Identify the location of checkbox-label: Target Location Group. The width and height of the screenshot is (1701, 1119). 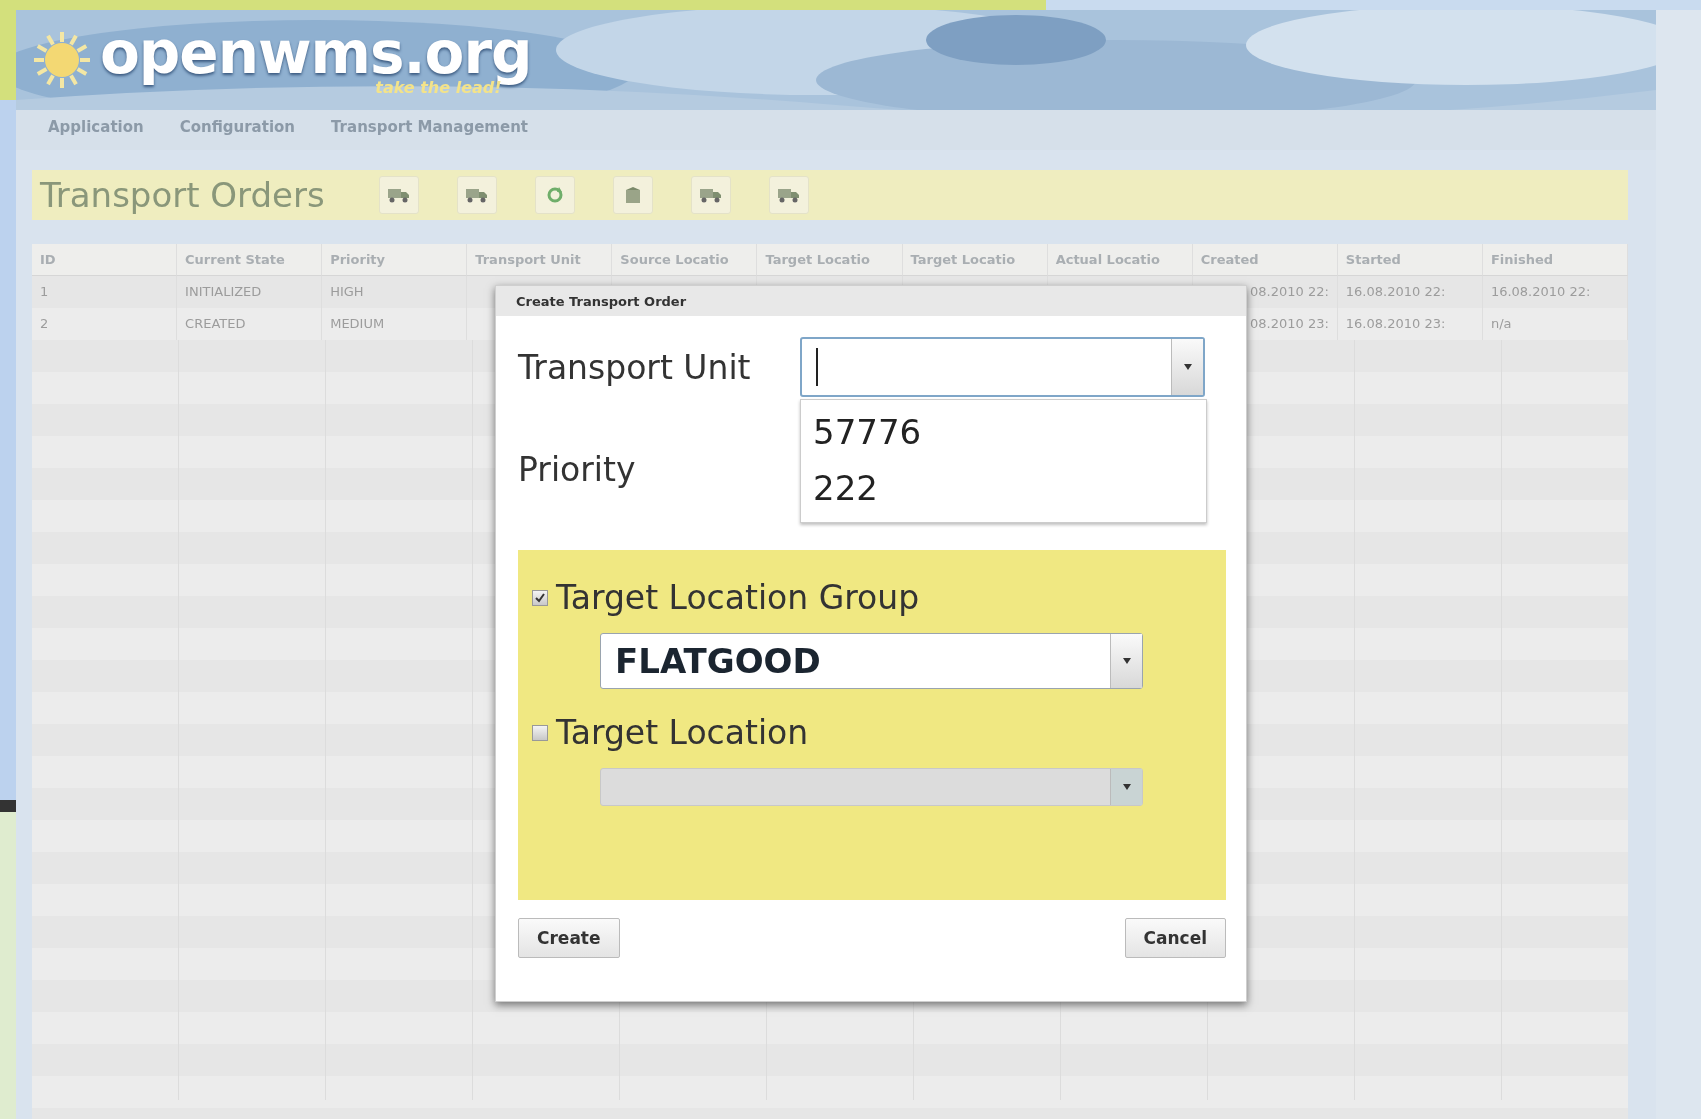
(738, 597).